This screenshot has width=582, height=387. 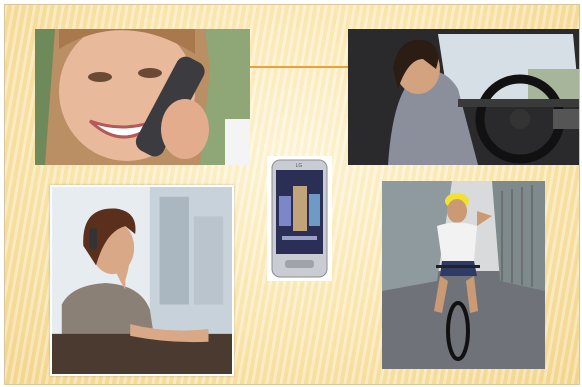 What do you see at coordinates (299, 218) in the screenshot?
I see `touchscreen-phone-photo: LG` at bounding box center [299, 218].